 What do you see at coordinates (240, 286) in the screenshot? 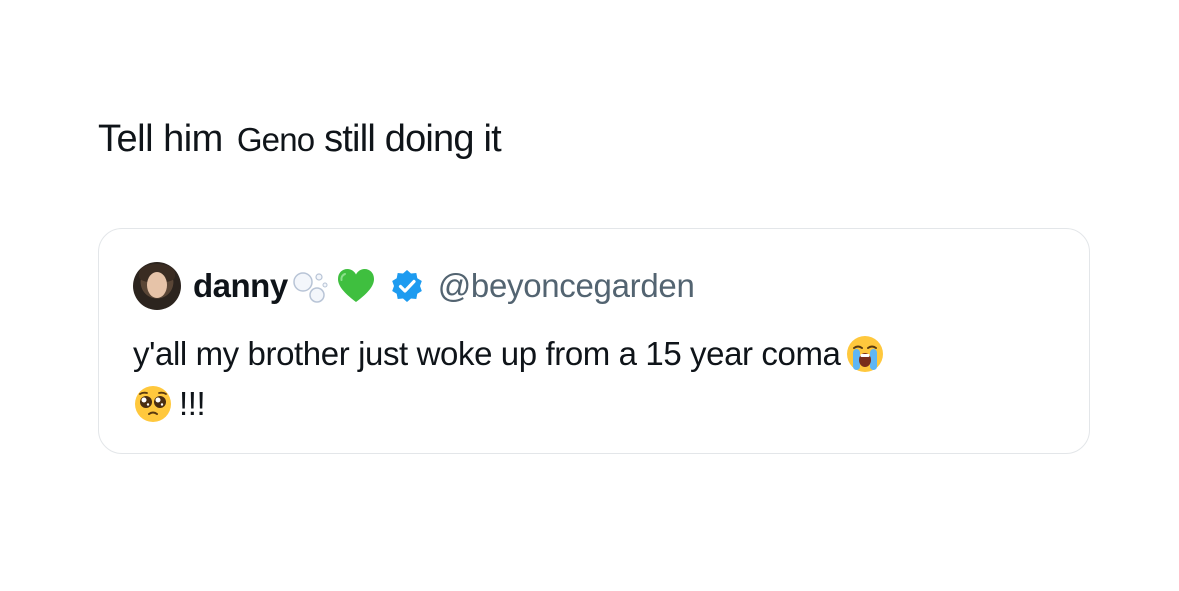
I see `display-name: danny` at bounding box center [240, 286].